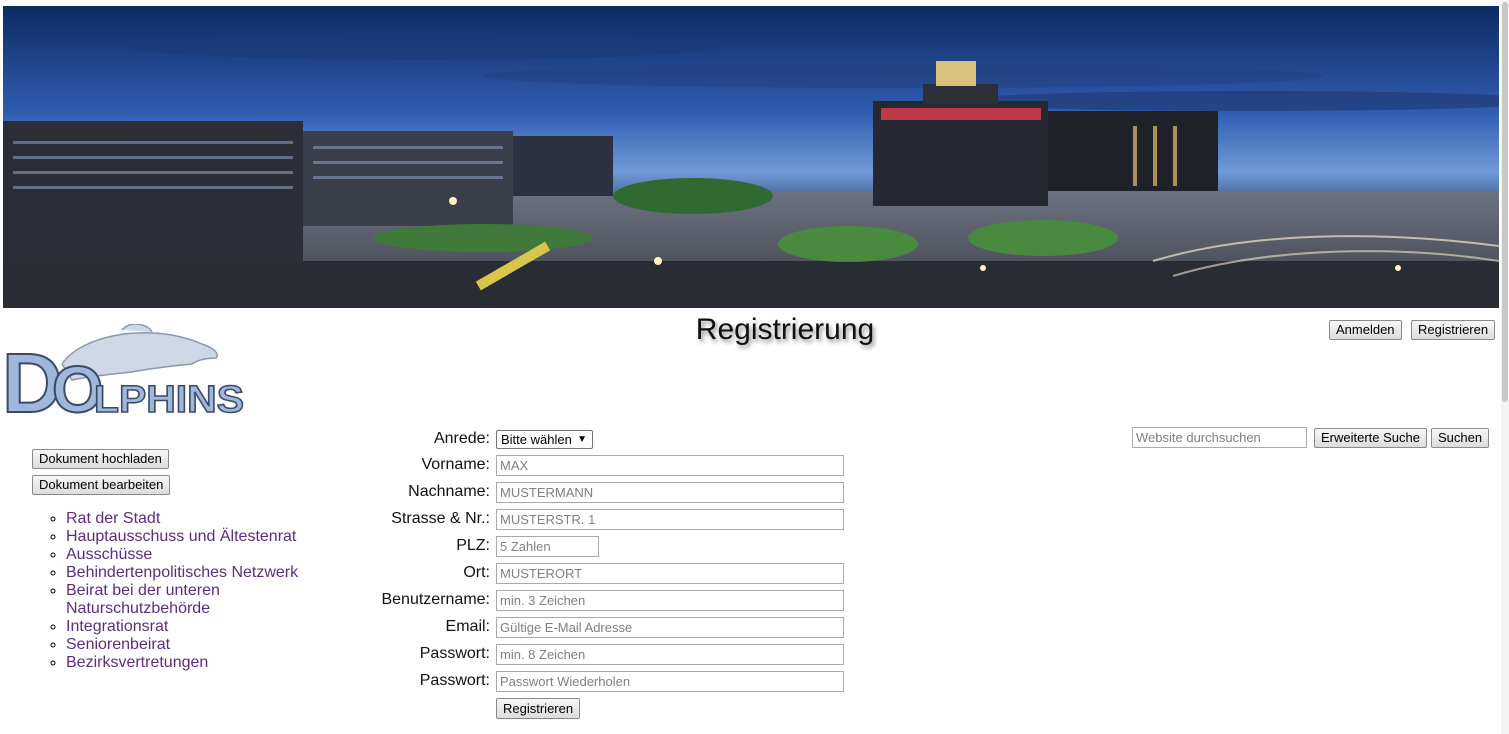 This screenshot has height=734, width=1509. Describe the element at coordinates (670, 681) in the screenshot. I see `password-repeat-input` at that location.